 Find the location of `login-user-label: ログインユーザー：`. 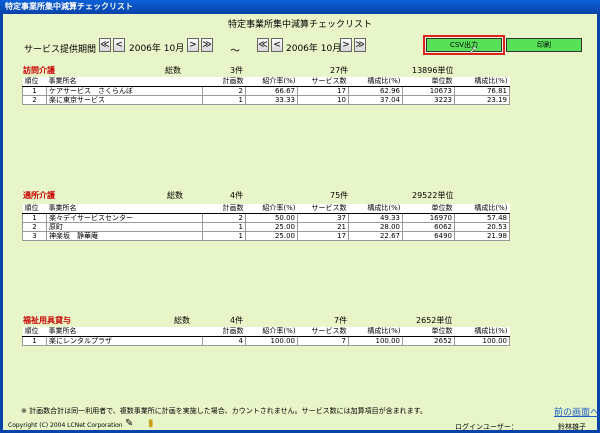

login-user-label: ログインユーザー： is located at coordinates (486, 427).